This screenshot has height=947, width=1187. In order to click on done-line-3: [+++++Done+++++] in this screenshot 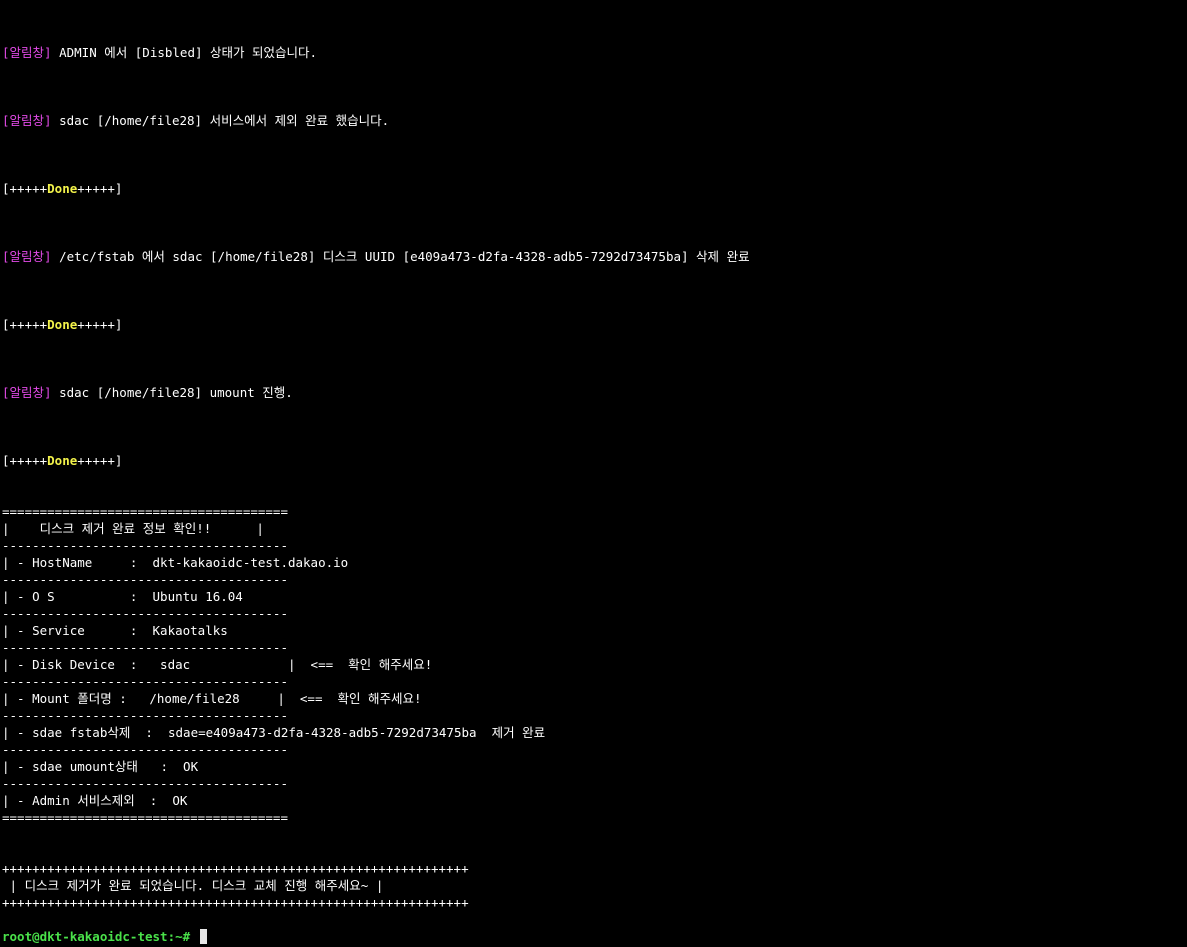, I will do `click(62, 460)`.